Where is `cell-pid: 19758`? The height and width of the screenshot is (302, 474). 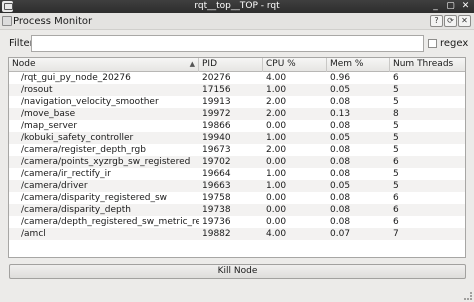
cell-pid: 19758 is located at coordinates (216, 198).